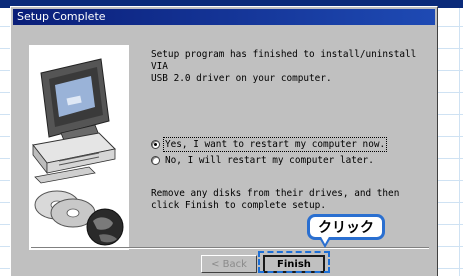 The width and height of the screenshot is (463, 276). What do you see at coordinates (61, 16) in the screenshot?
I see `window-title: Setup Complete` at bounding box center [61, 16].